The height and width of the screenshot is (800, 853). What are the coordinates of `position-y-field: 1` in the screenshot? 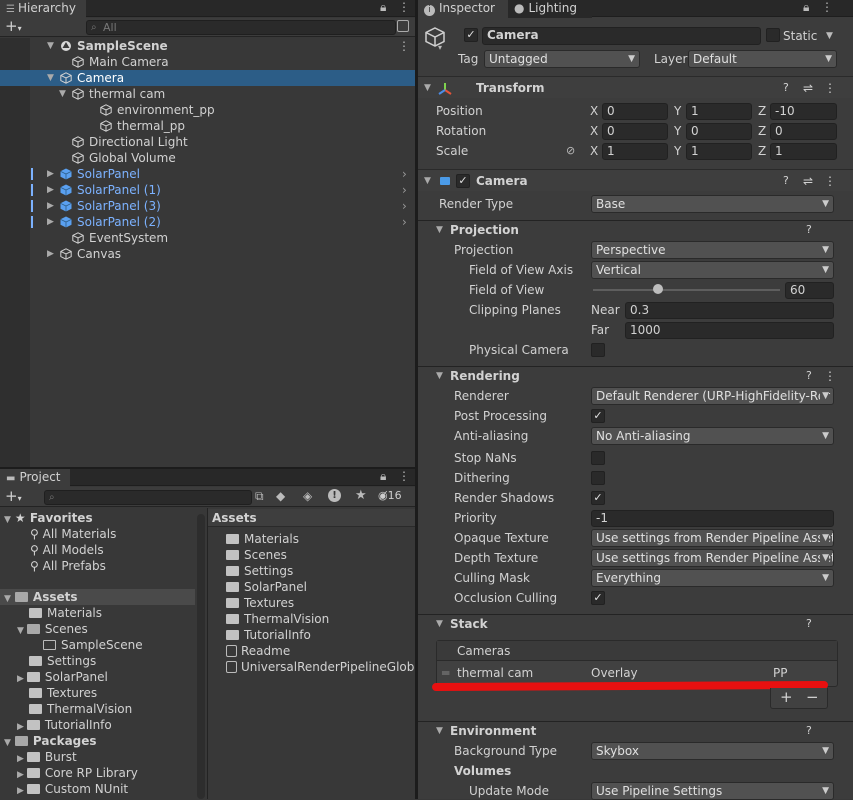 It's located at (719, 111).